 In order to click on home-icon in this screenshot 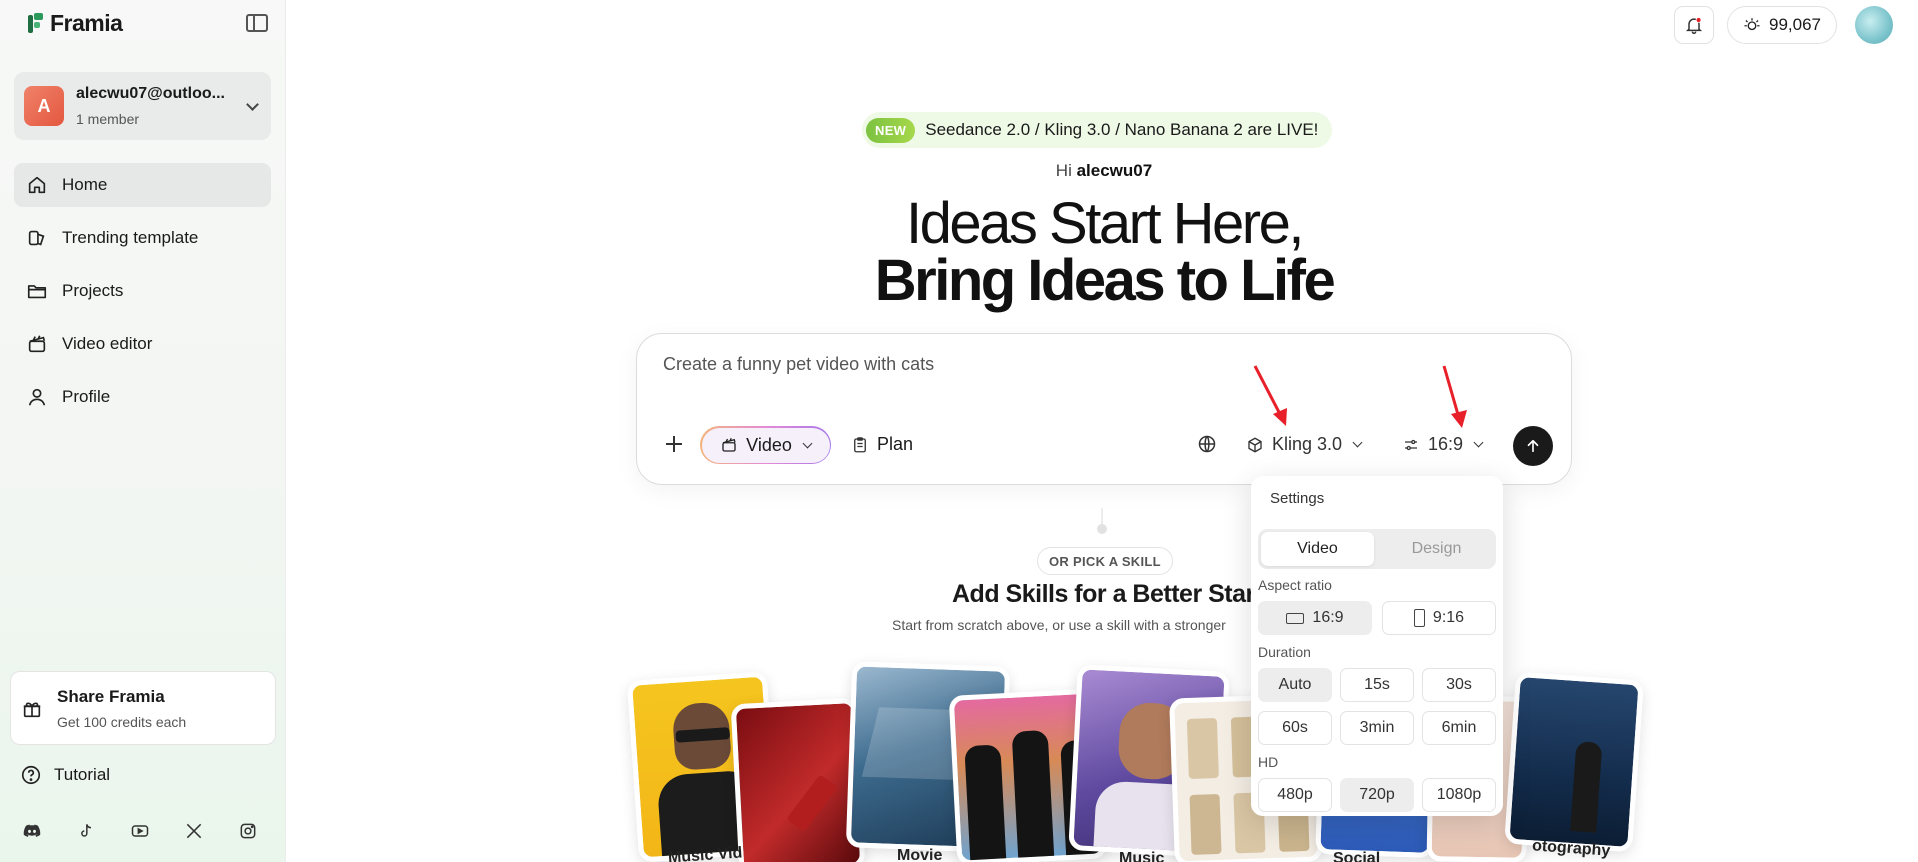, I will do `click(37, 185)`.